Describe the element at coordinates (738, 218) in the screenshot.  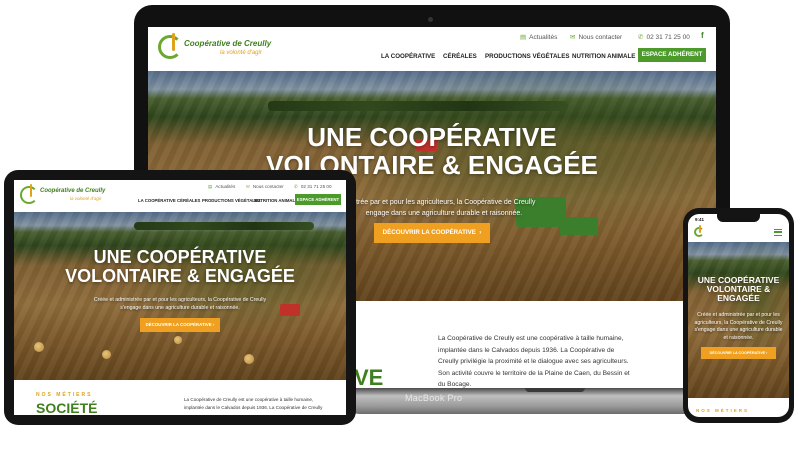
I see `phone-notch` at that location.